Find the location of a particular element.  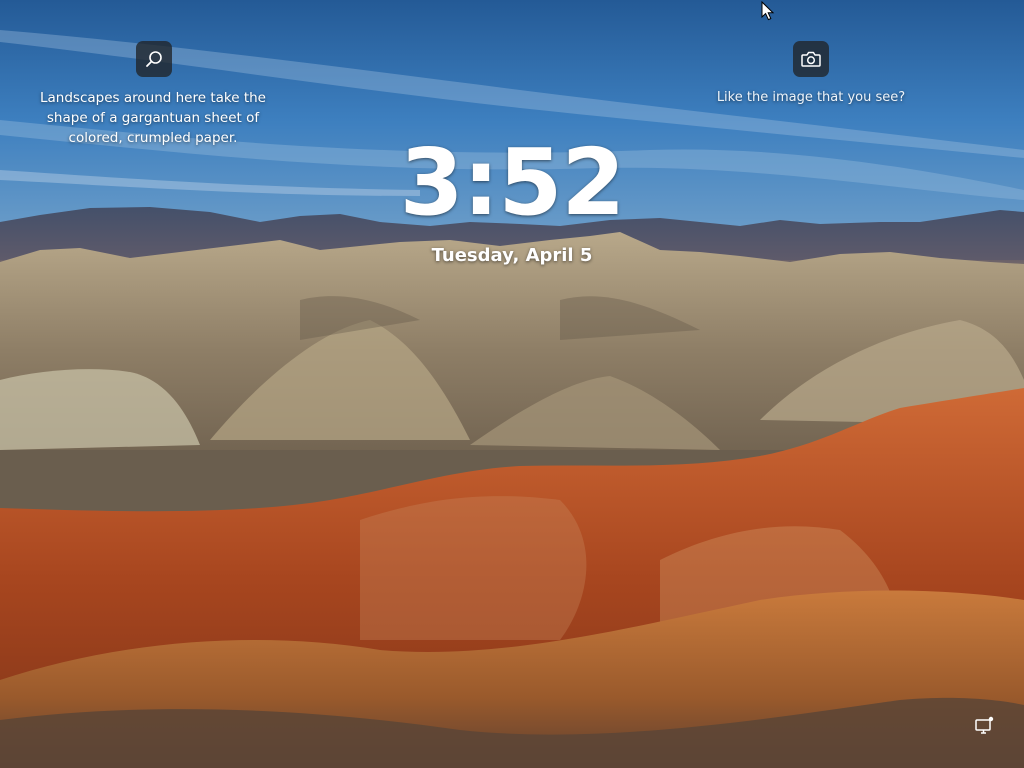

lock-screen-clock: 3:52 is located at coordinates (512, 182).